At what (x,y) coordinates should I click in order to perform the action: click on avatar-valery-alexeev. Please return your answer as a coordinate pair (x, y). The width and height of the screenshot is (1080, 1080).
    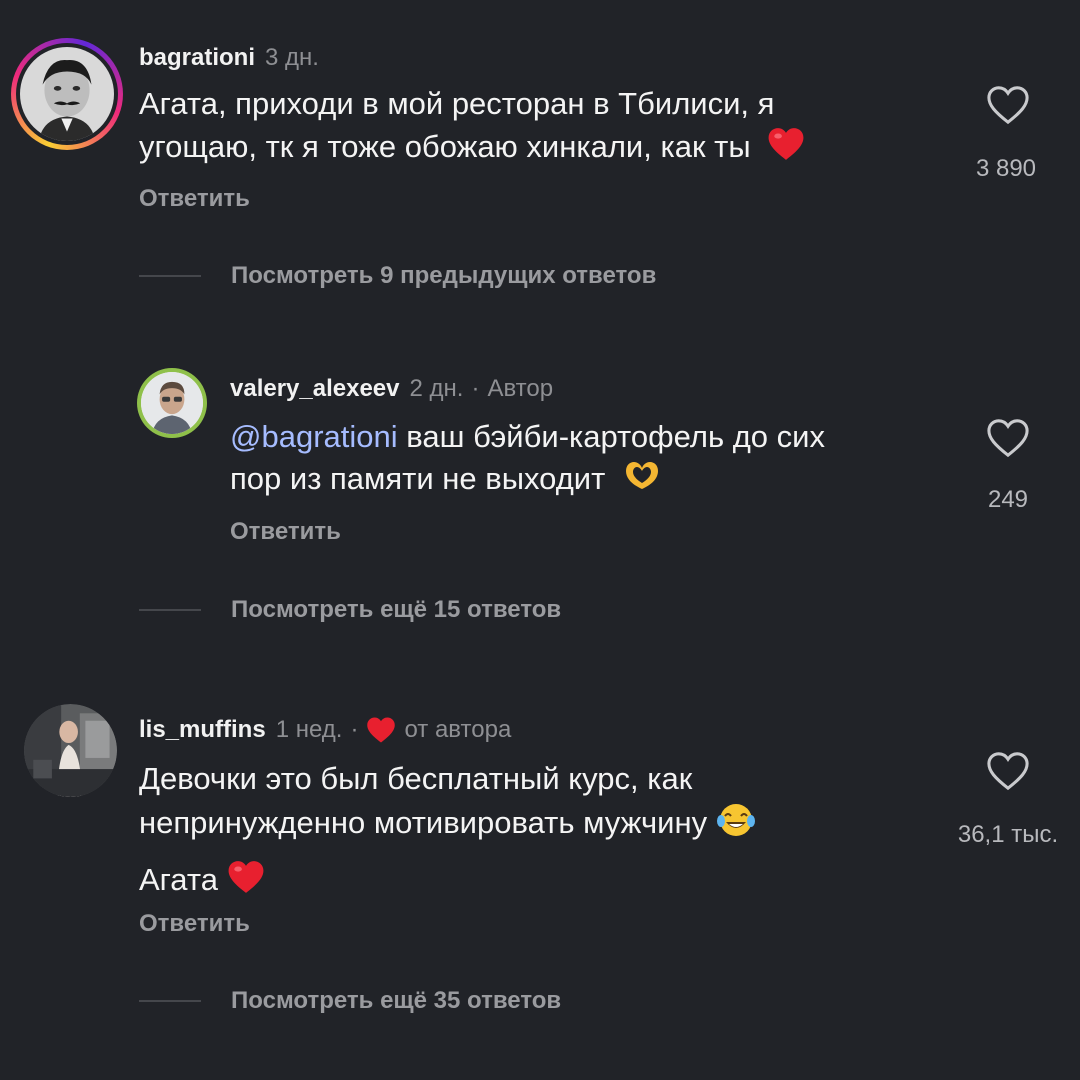
    Looking at the image, I should click on (172, 403).